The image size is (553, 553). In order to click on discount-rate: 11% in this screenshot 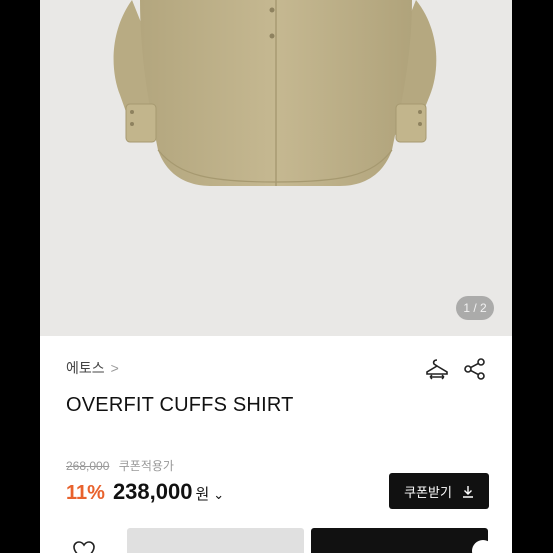, I will do `click(85, 493)`.